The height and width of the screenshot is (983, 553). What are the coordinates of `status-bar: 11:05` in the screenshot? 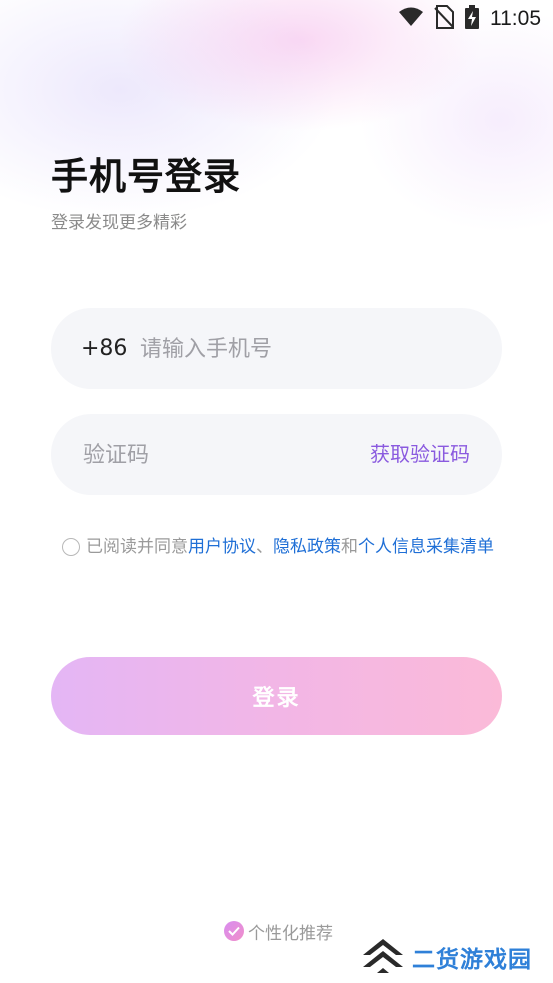 It's located at (276, 19).